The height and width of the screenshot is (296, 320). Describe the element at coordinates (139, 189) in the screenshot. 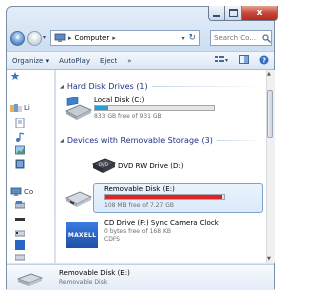

I see `drive-name: Removable Disk (E:)` at that location.